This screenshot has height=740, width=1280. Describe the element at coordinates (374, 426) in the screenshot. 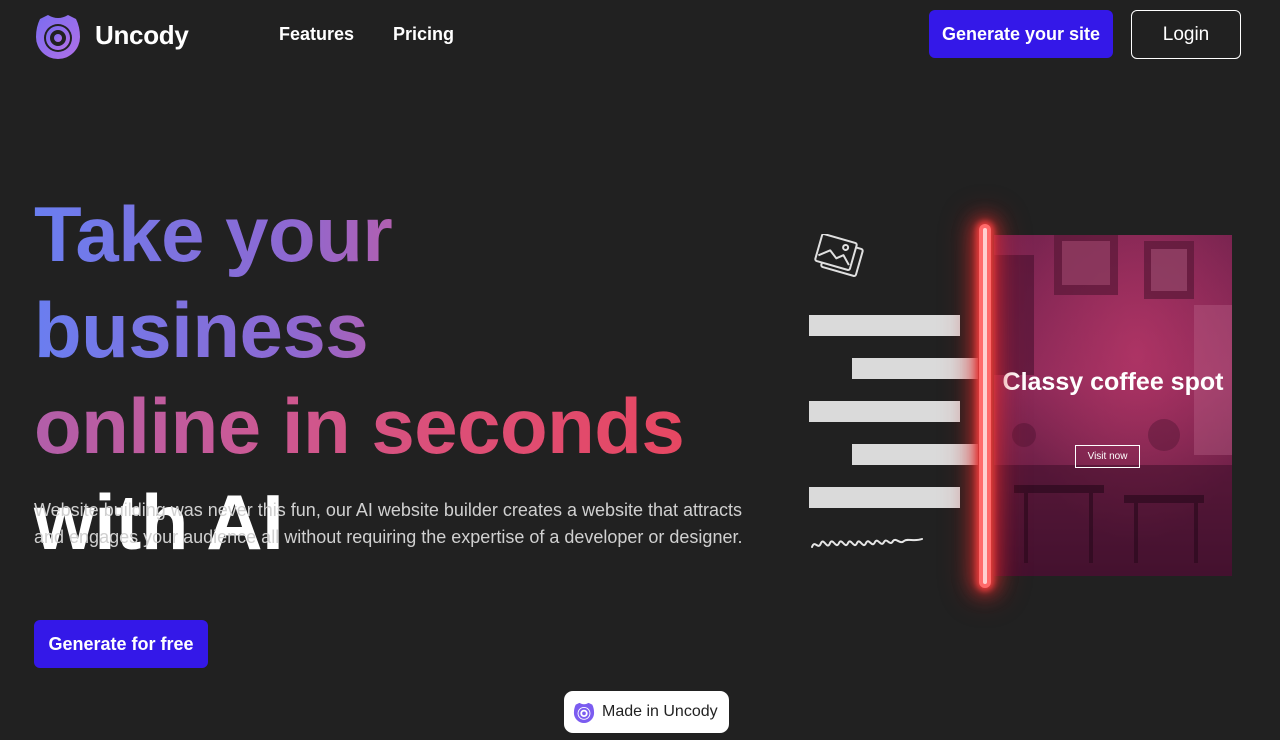

I see `headline-line-2: online in seconds` at that location.